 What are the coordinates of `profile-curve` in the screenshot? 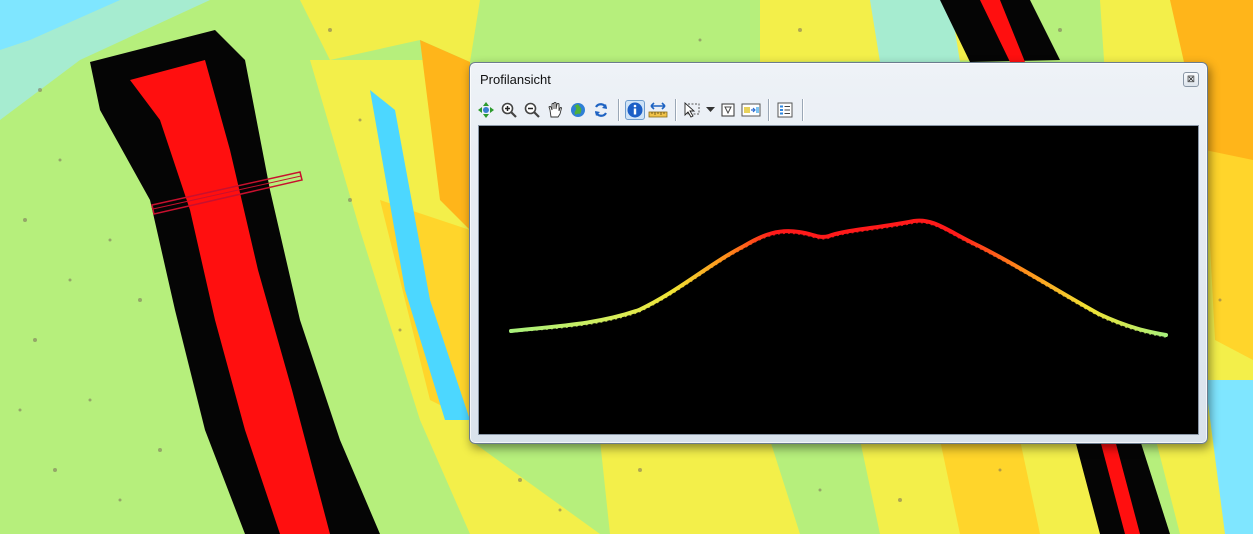 It's located at (838, 277).